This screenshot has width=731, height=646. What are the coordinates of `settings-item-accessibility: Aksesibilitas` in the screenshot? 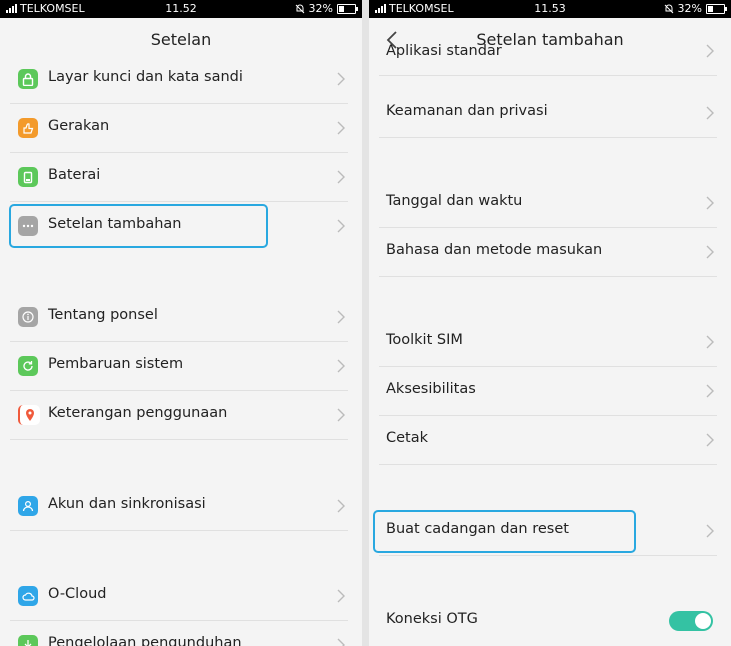 It's located at (550, 391).